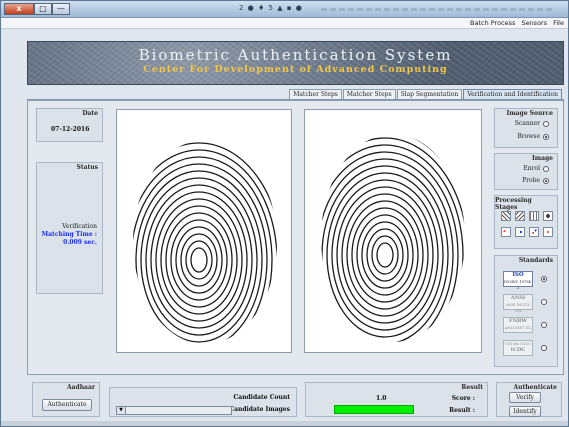 This screenshot has height=427, width=569. Describe the element at coordinates (80, 387) in the screenshot. I see `aadhaar-label: Aadhaar` at that location.